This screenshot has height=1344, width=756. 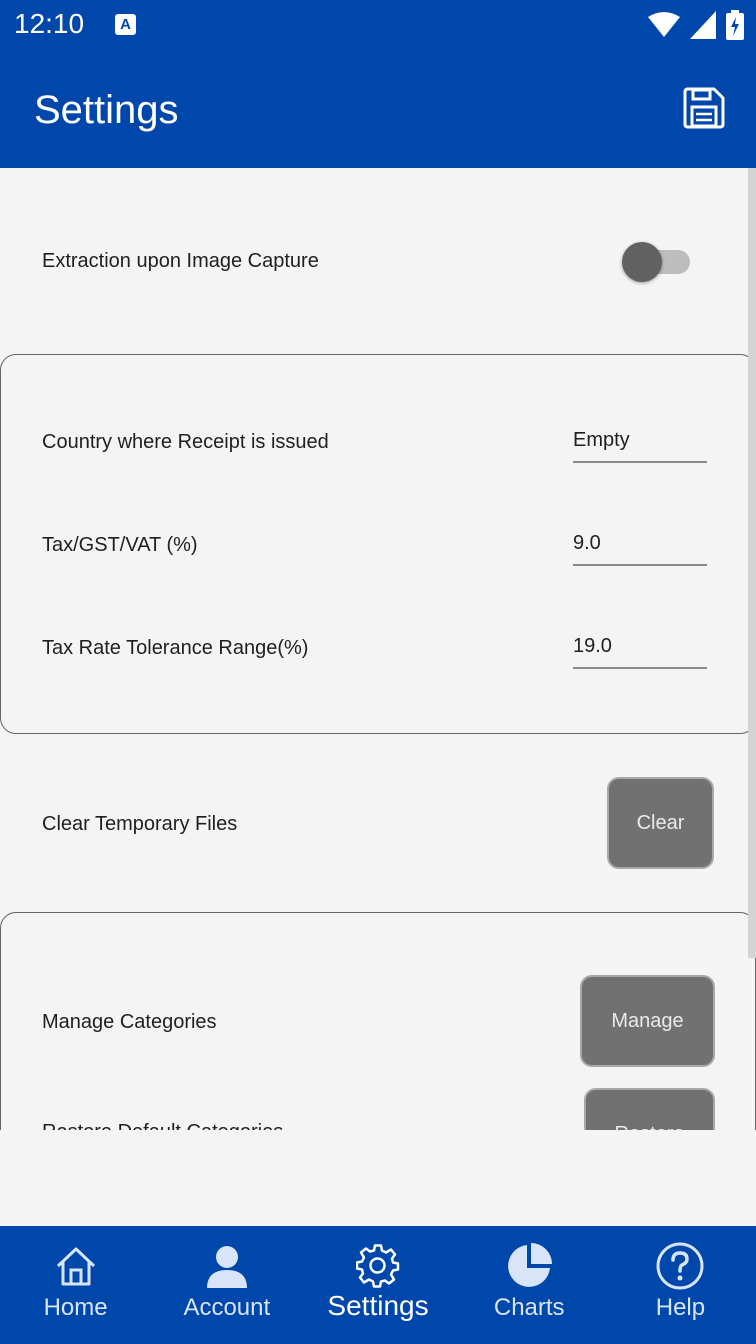 What do you see at coordinates (680, 1266) in the screenshot?
I see `help-icon` at bounding box center [680, 1266].